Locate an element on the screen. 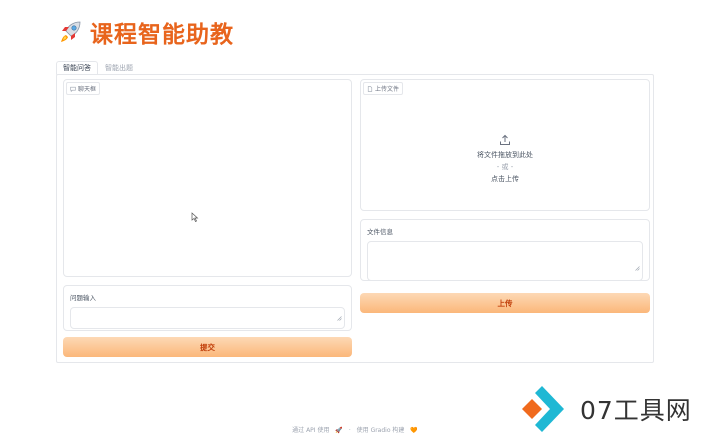 The height and width of the screenshot is (443, 710). upload-icon is located at coordinates (505, 139).